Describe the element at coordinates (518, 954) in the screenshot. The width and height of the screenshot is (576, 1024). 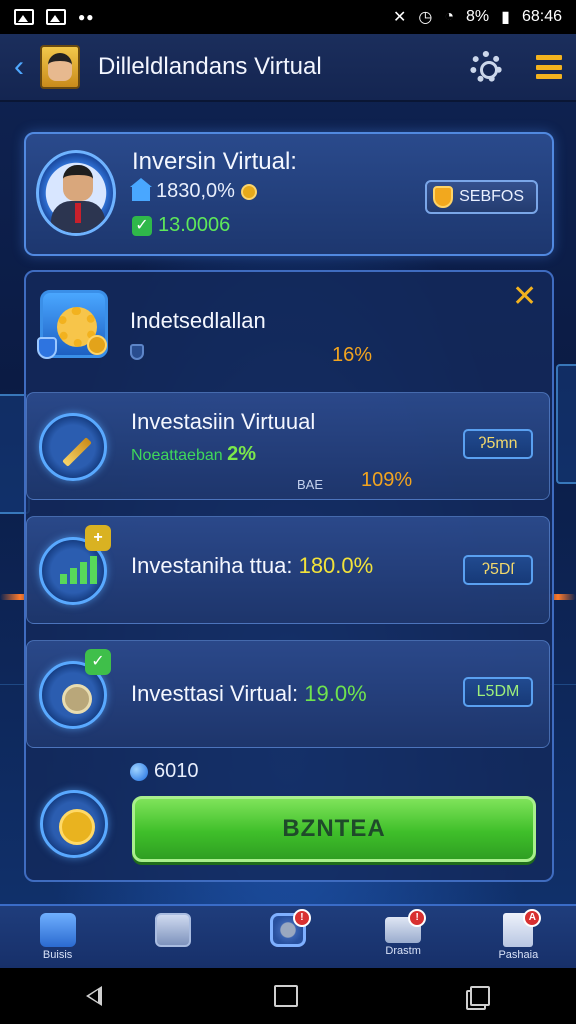
I see `nav-label: Pashaia` at that location.